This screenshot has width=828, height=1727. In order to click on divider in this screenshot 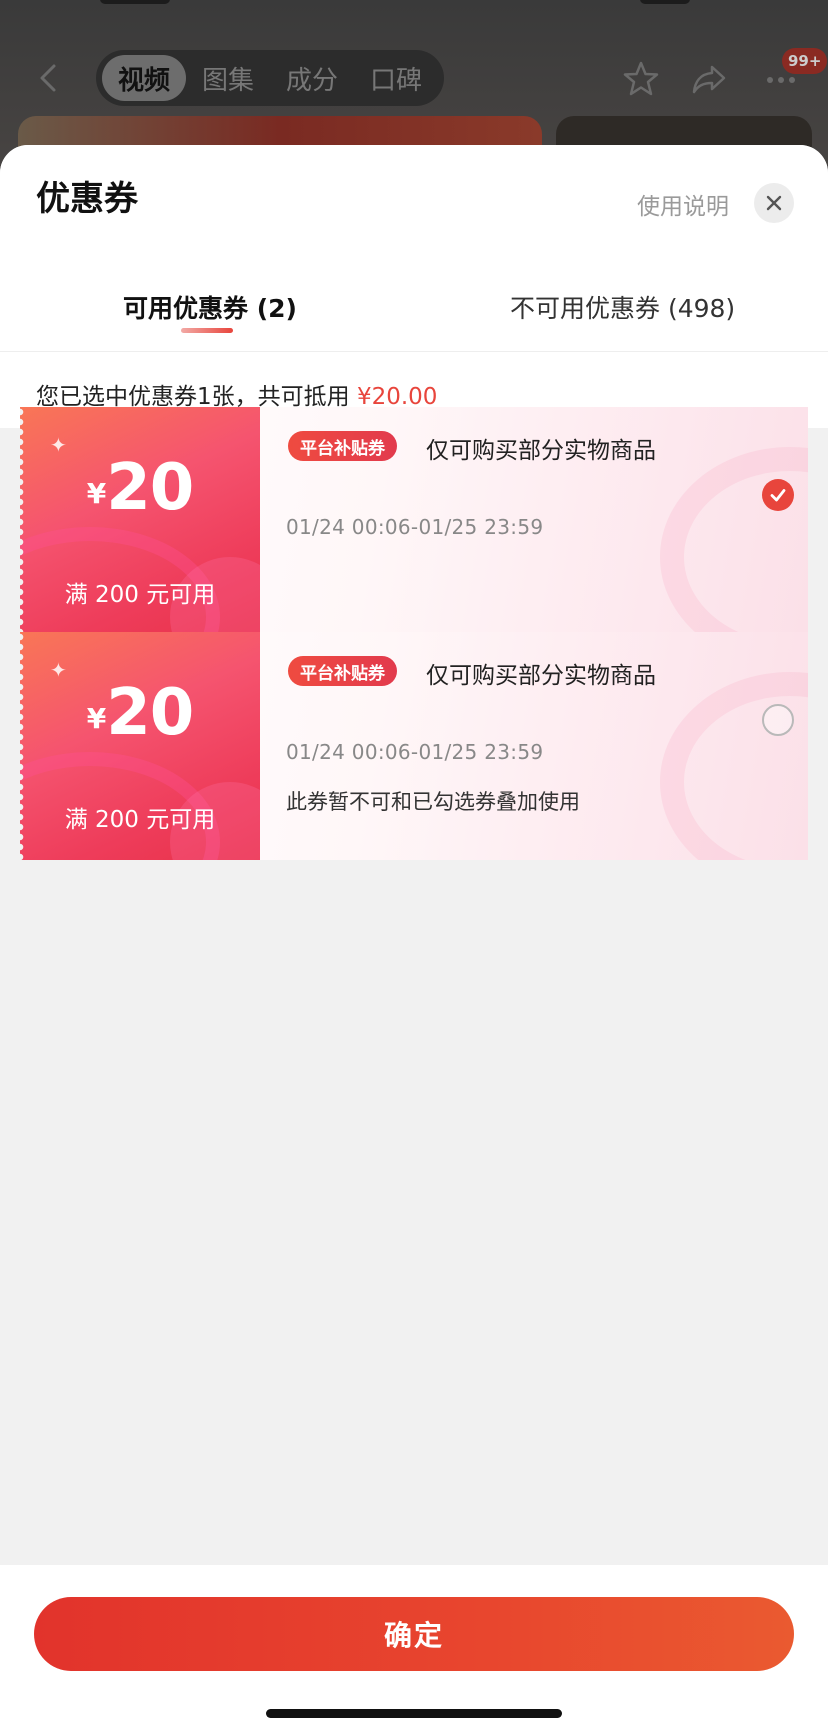, I will do `click(414, 351)`.